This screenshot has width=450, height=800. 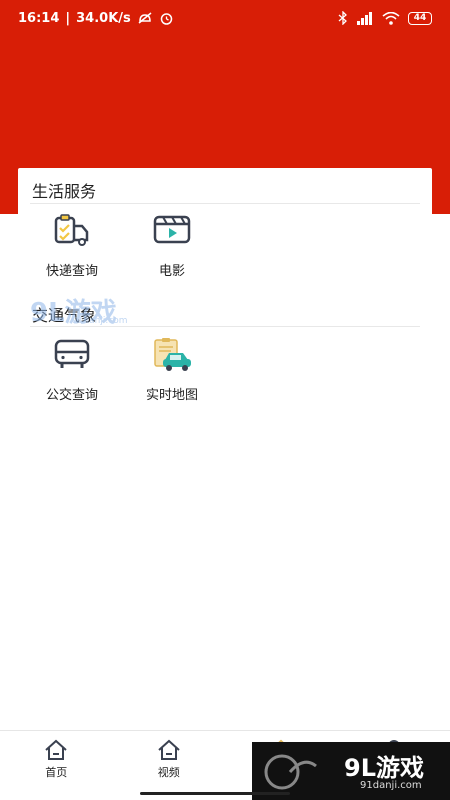 I want to click on profile-icon, so click(x=393, y=750).